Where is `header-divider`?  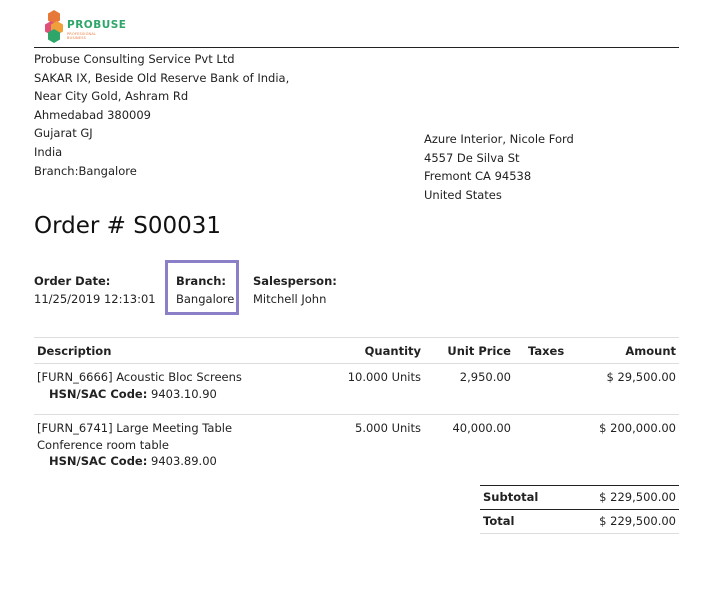 header-divider is located at coordinates (356, 47).